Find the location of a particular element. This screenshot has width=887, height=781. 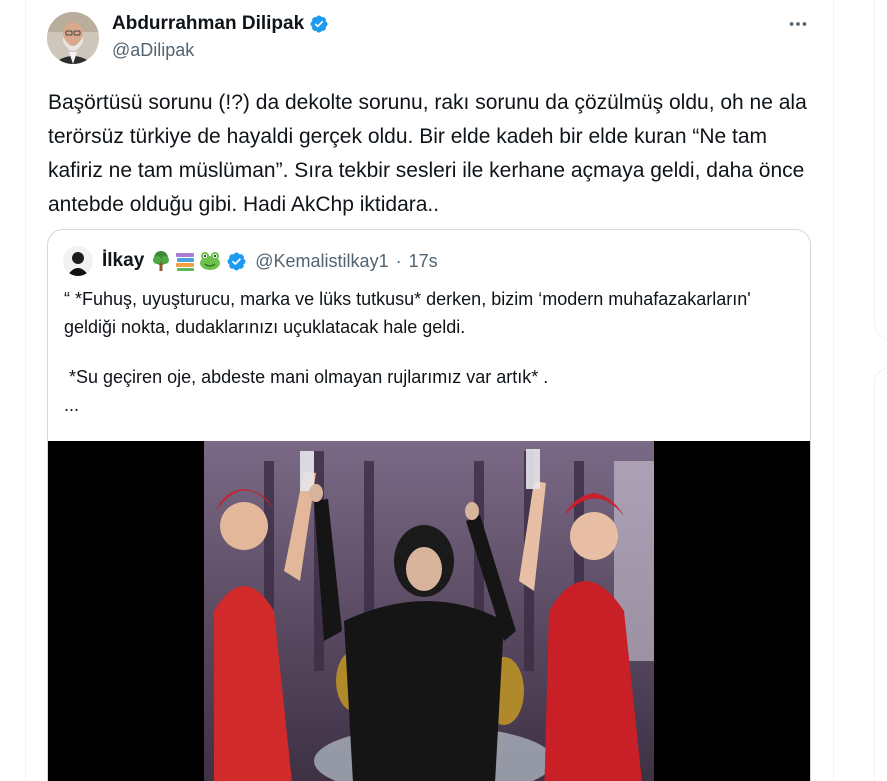

books-icon is located at coordinates (185, 262).